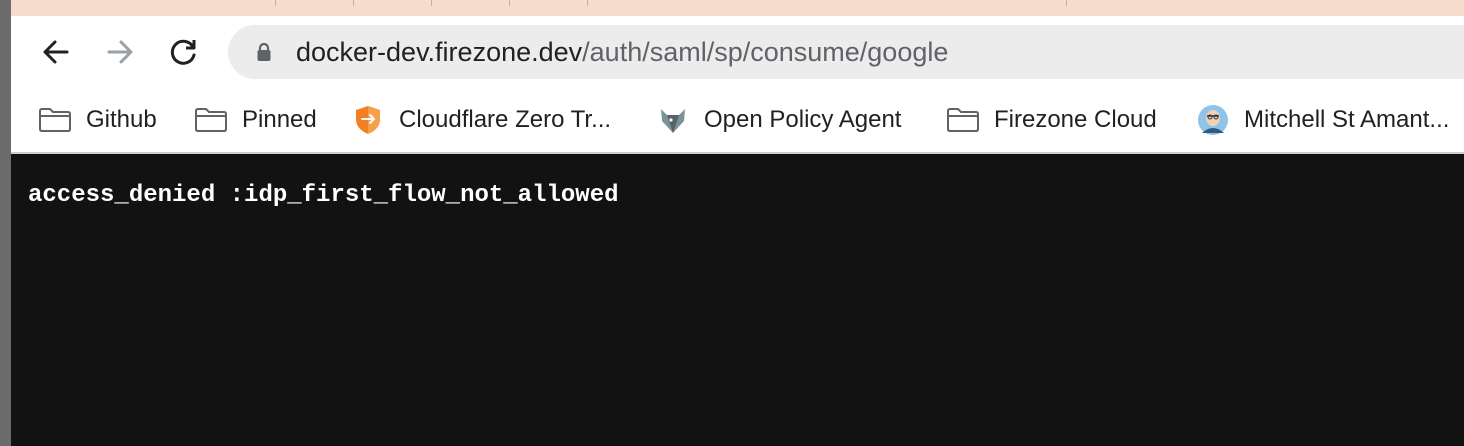 This screenshot has height=446, width=1464. Describe the element at coordinates (1075, 119) in the screenshot. I see `bookmark-label: Firezone Cloud` at that location.